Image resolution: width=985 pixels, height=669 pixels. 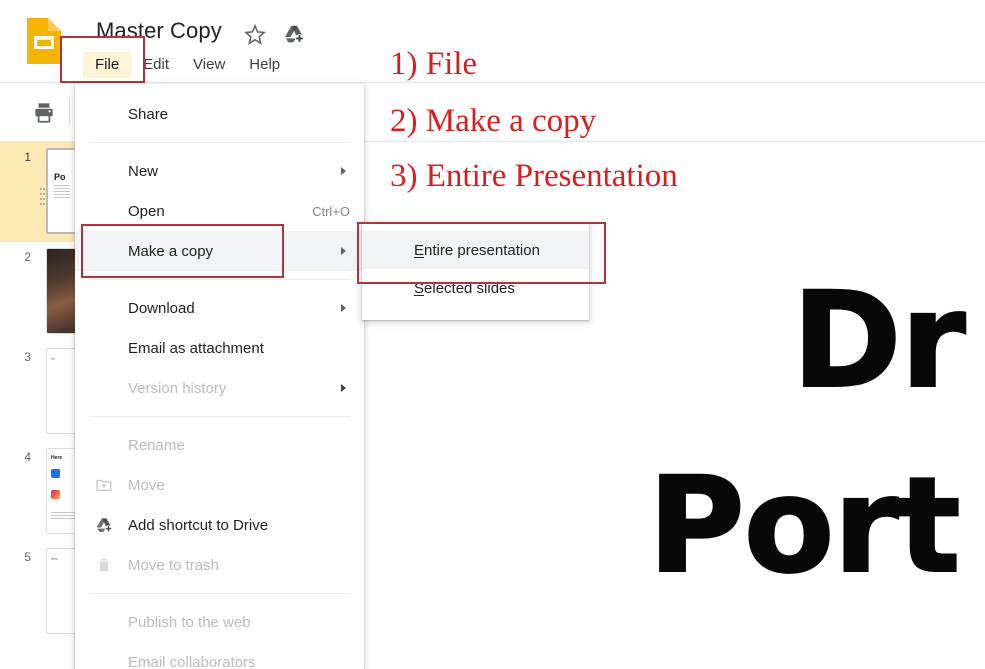 I want to click on menu-item-make-a-copy: Make a copy, so click(x=219, y=251).